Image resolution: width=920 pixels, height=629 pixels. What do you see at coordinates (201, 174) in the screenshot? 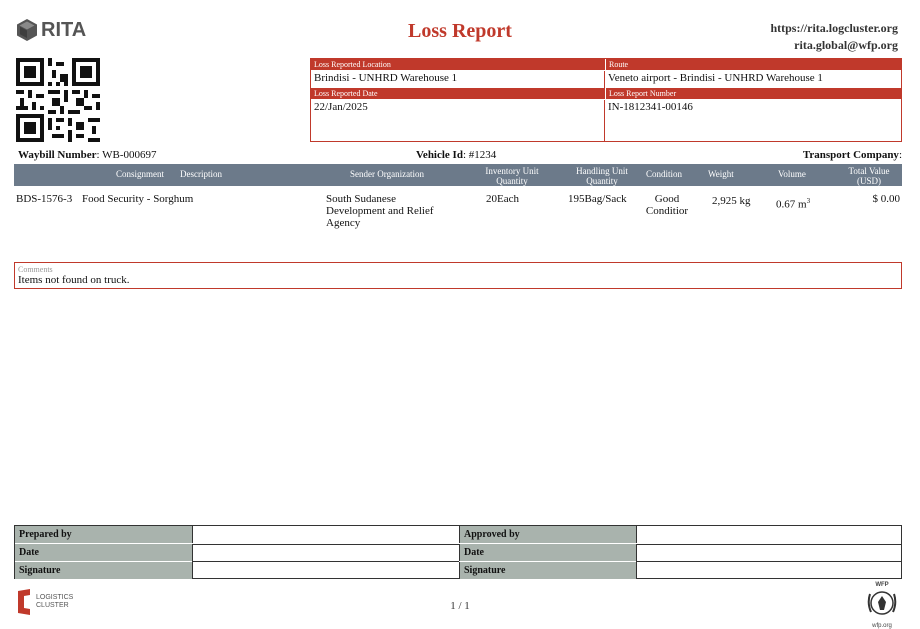
I see `col-description: Description` at bounding box center [201, 174].